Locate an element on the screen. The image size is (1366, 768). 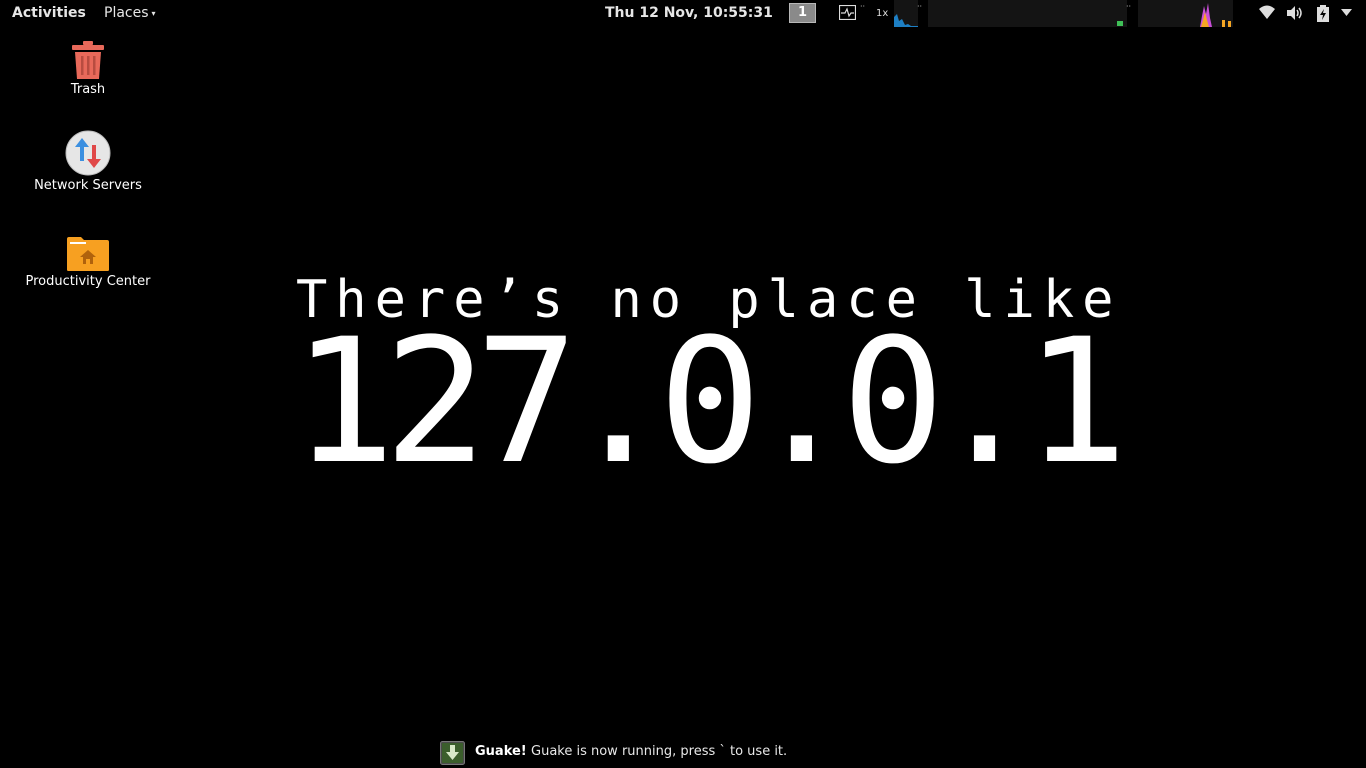
desktop-icon-label: Network Servers is located at coordinates (88, 185).